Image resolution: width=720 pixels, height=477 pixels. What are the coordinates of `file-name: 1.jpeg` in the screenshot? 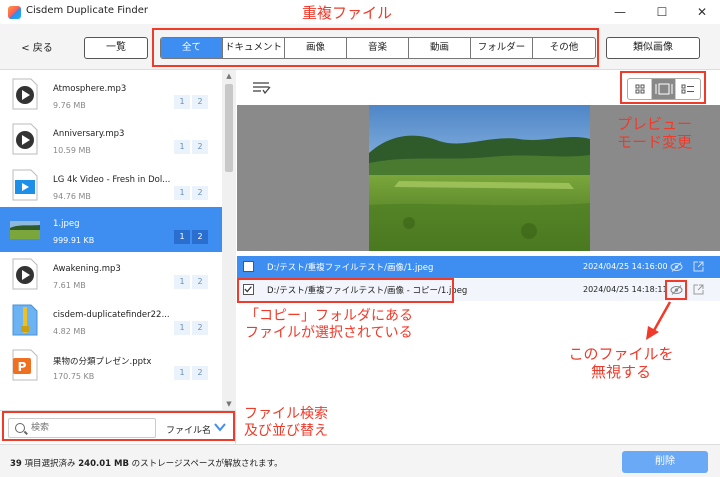 It's located at (66, 224).